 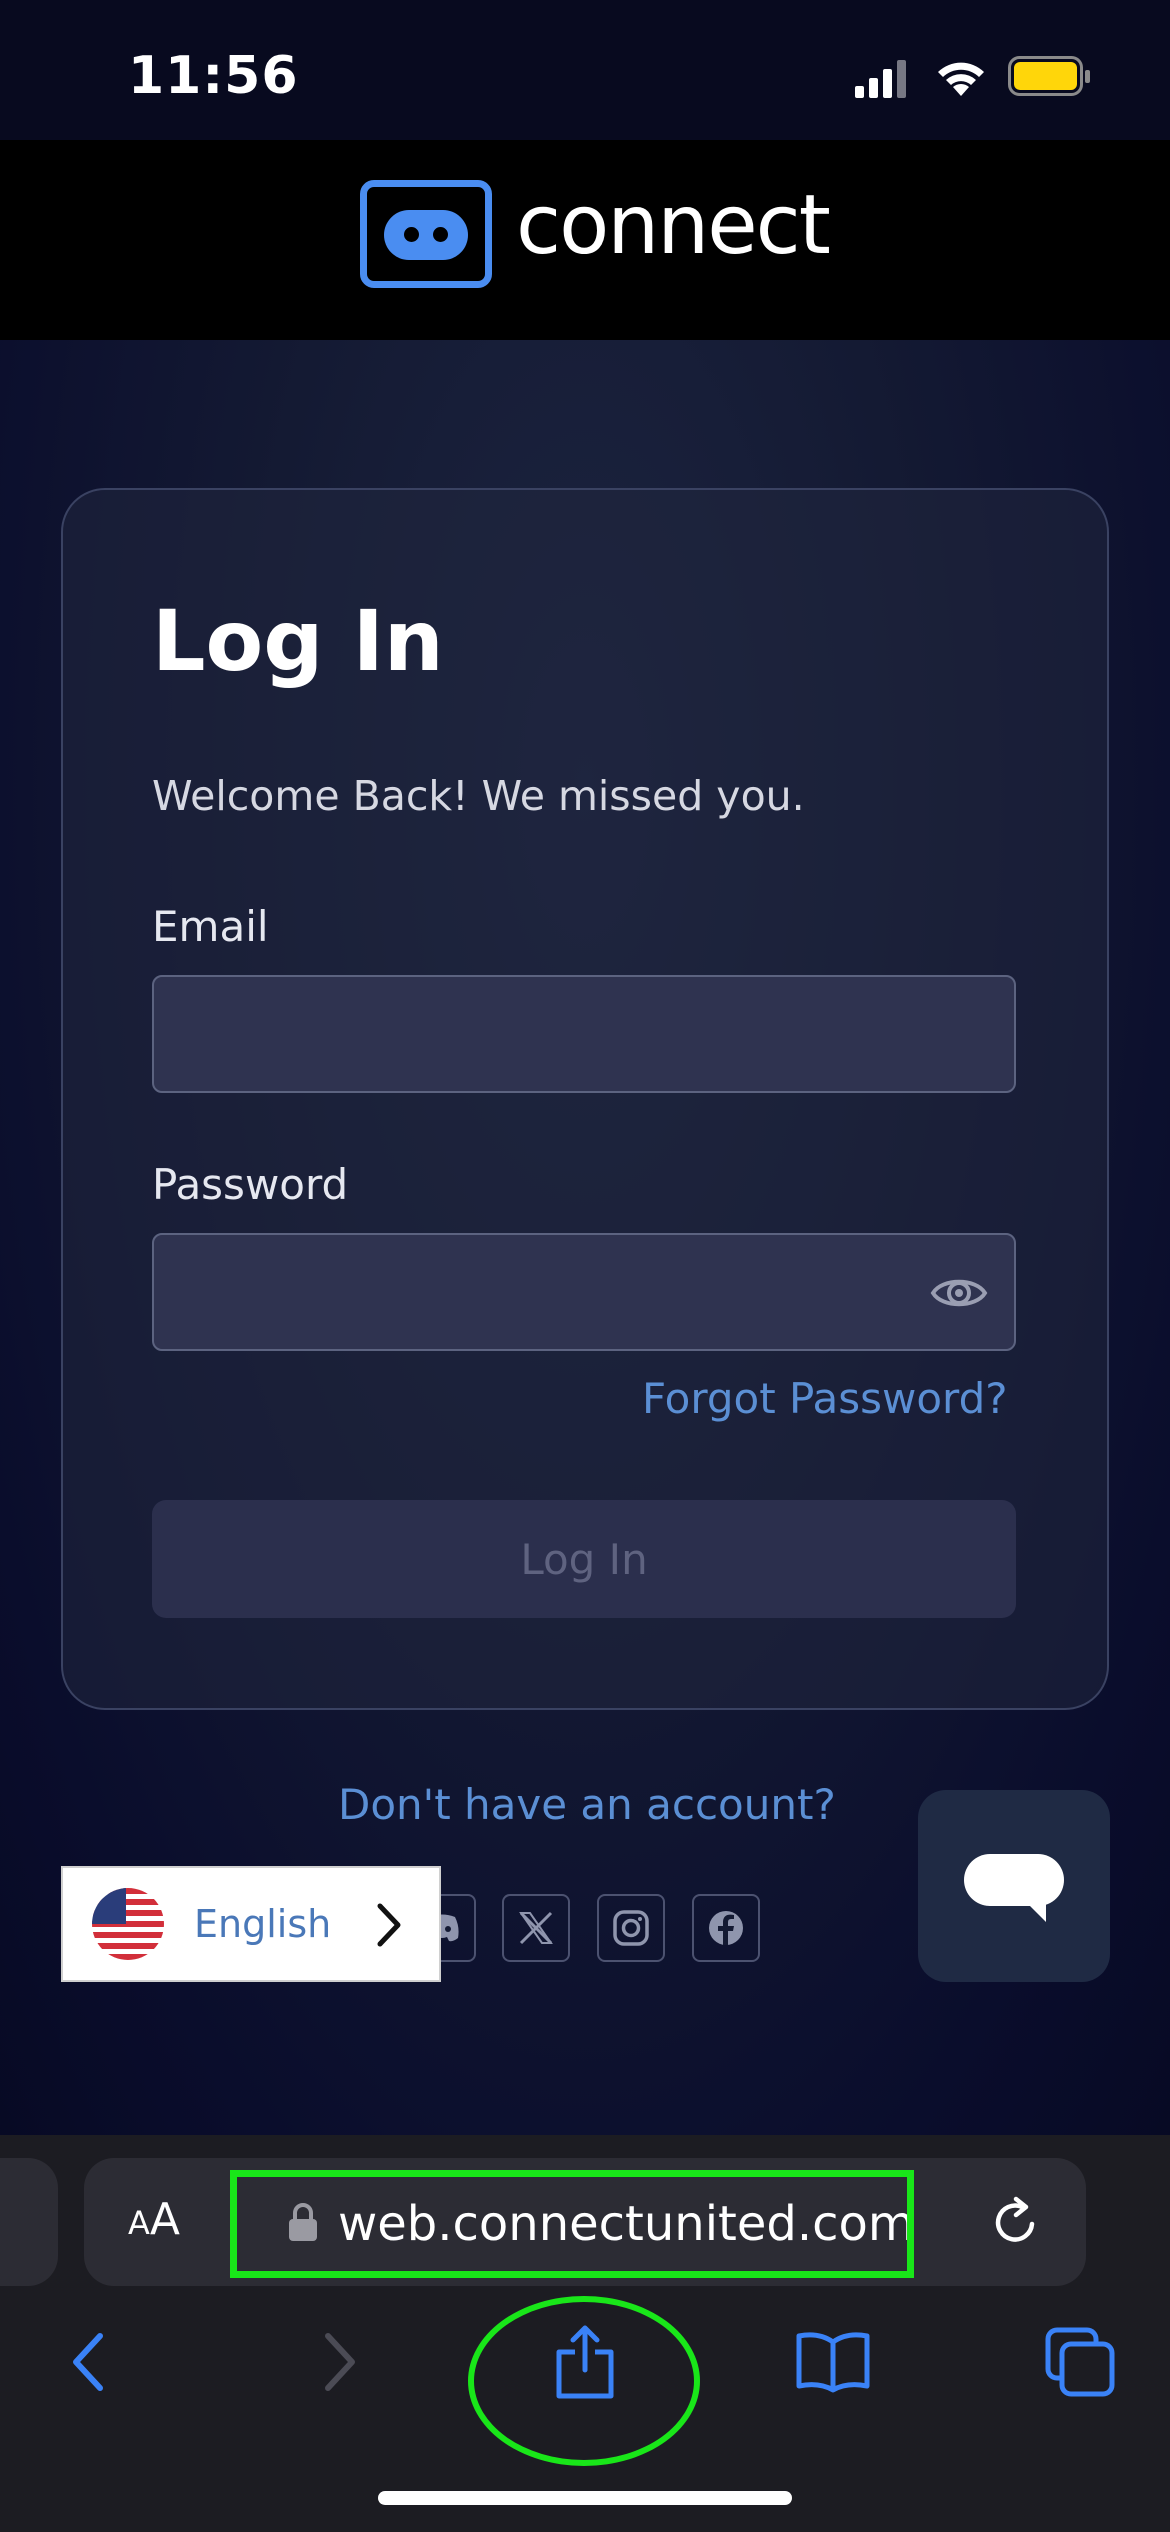 I want to click on previous-tab-preview, so click(x=29, y=2222).